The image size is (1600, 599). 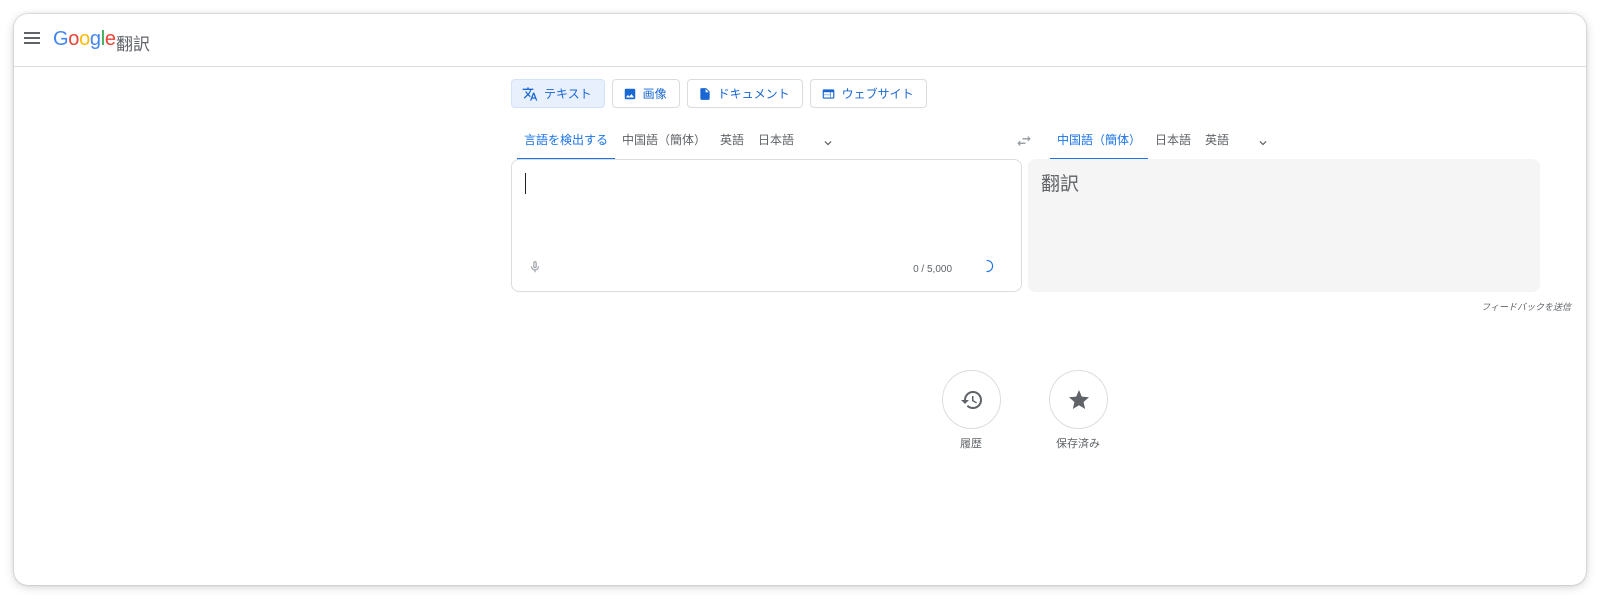 What do you see at coordinates (1217, 143) in the screenshot?
I see `target-lang-english: 英語` at bounding box center [1217, 143].